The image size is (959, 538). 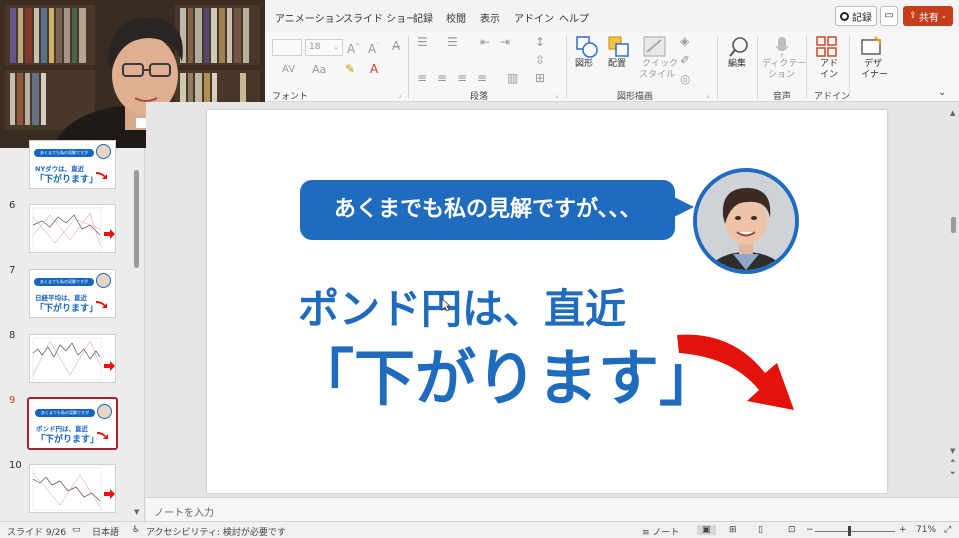 I want to click on reading-view-button: ▯, so click(x=760, y=530).